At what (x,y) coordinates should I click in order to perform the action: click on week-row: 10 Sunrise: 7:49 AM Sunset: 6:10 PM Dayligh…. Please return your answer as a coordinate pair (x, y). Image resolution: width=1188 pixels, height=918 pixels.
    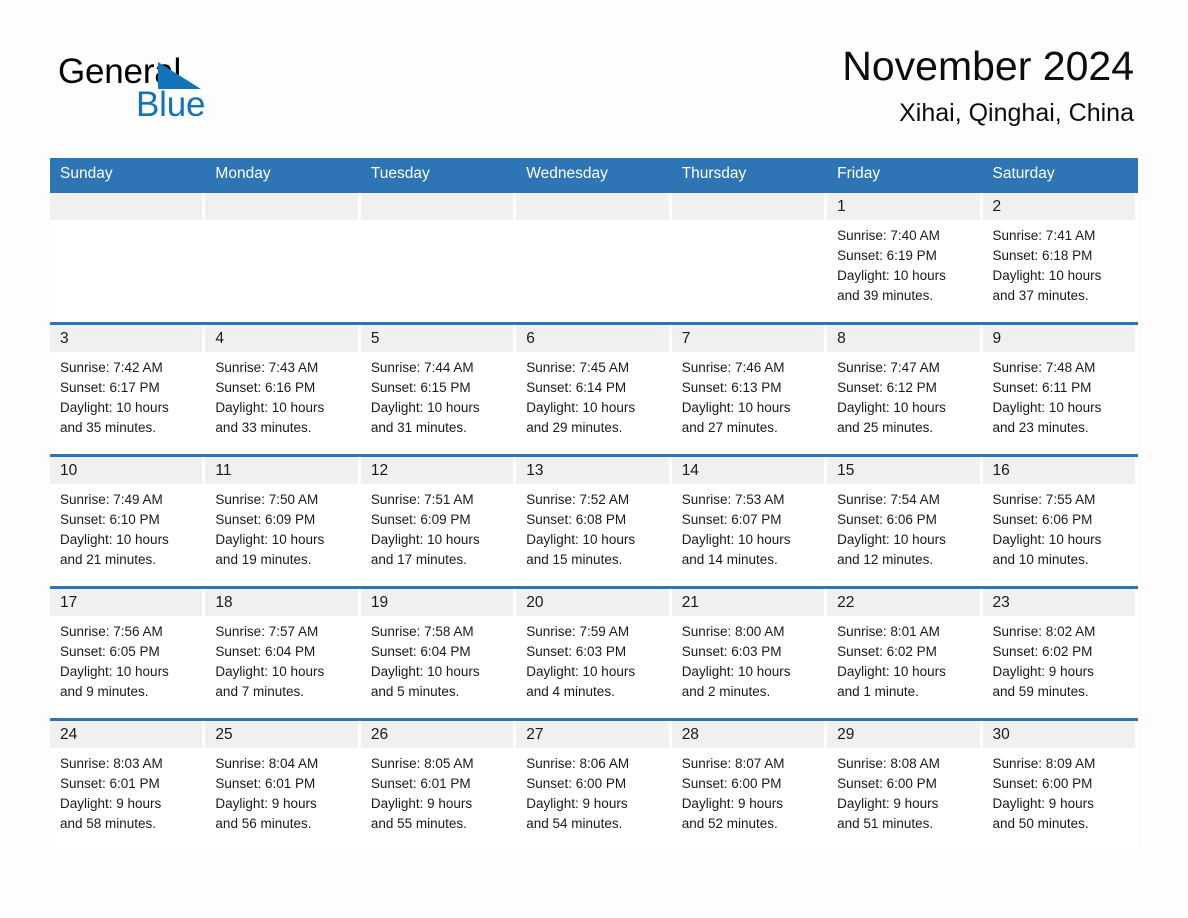
    Looking at the image, I should click on (594, 520).